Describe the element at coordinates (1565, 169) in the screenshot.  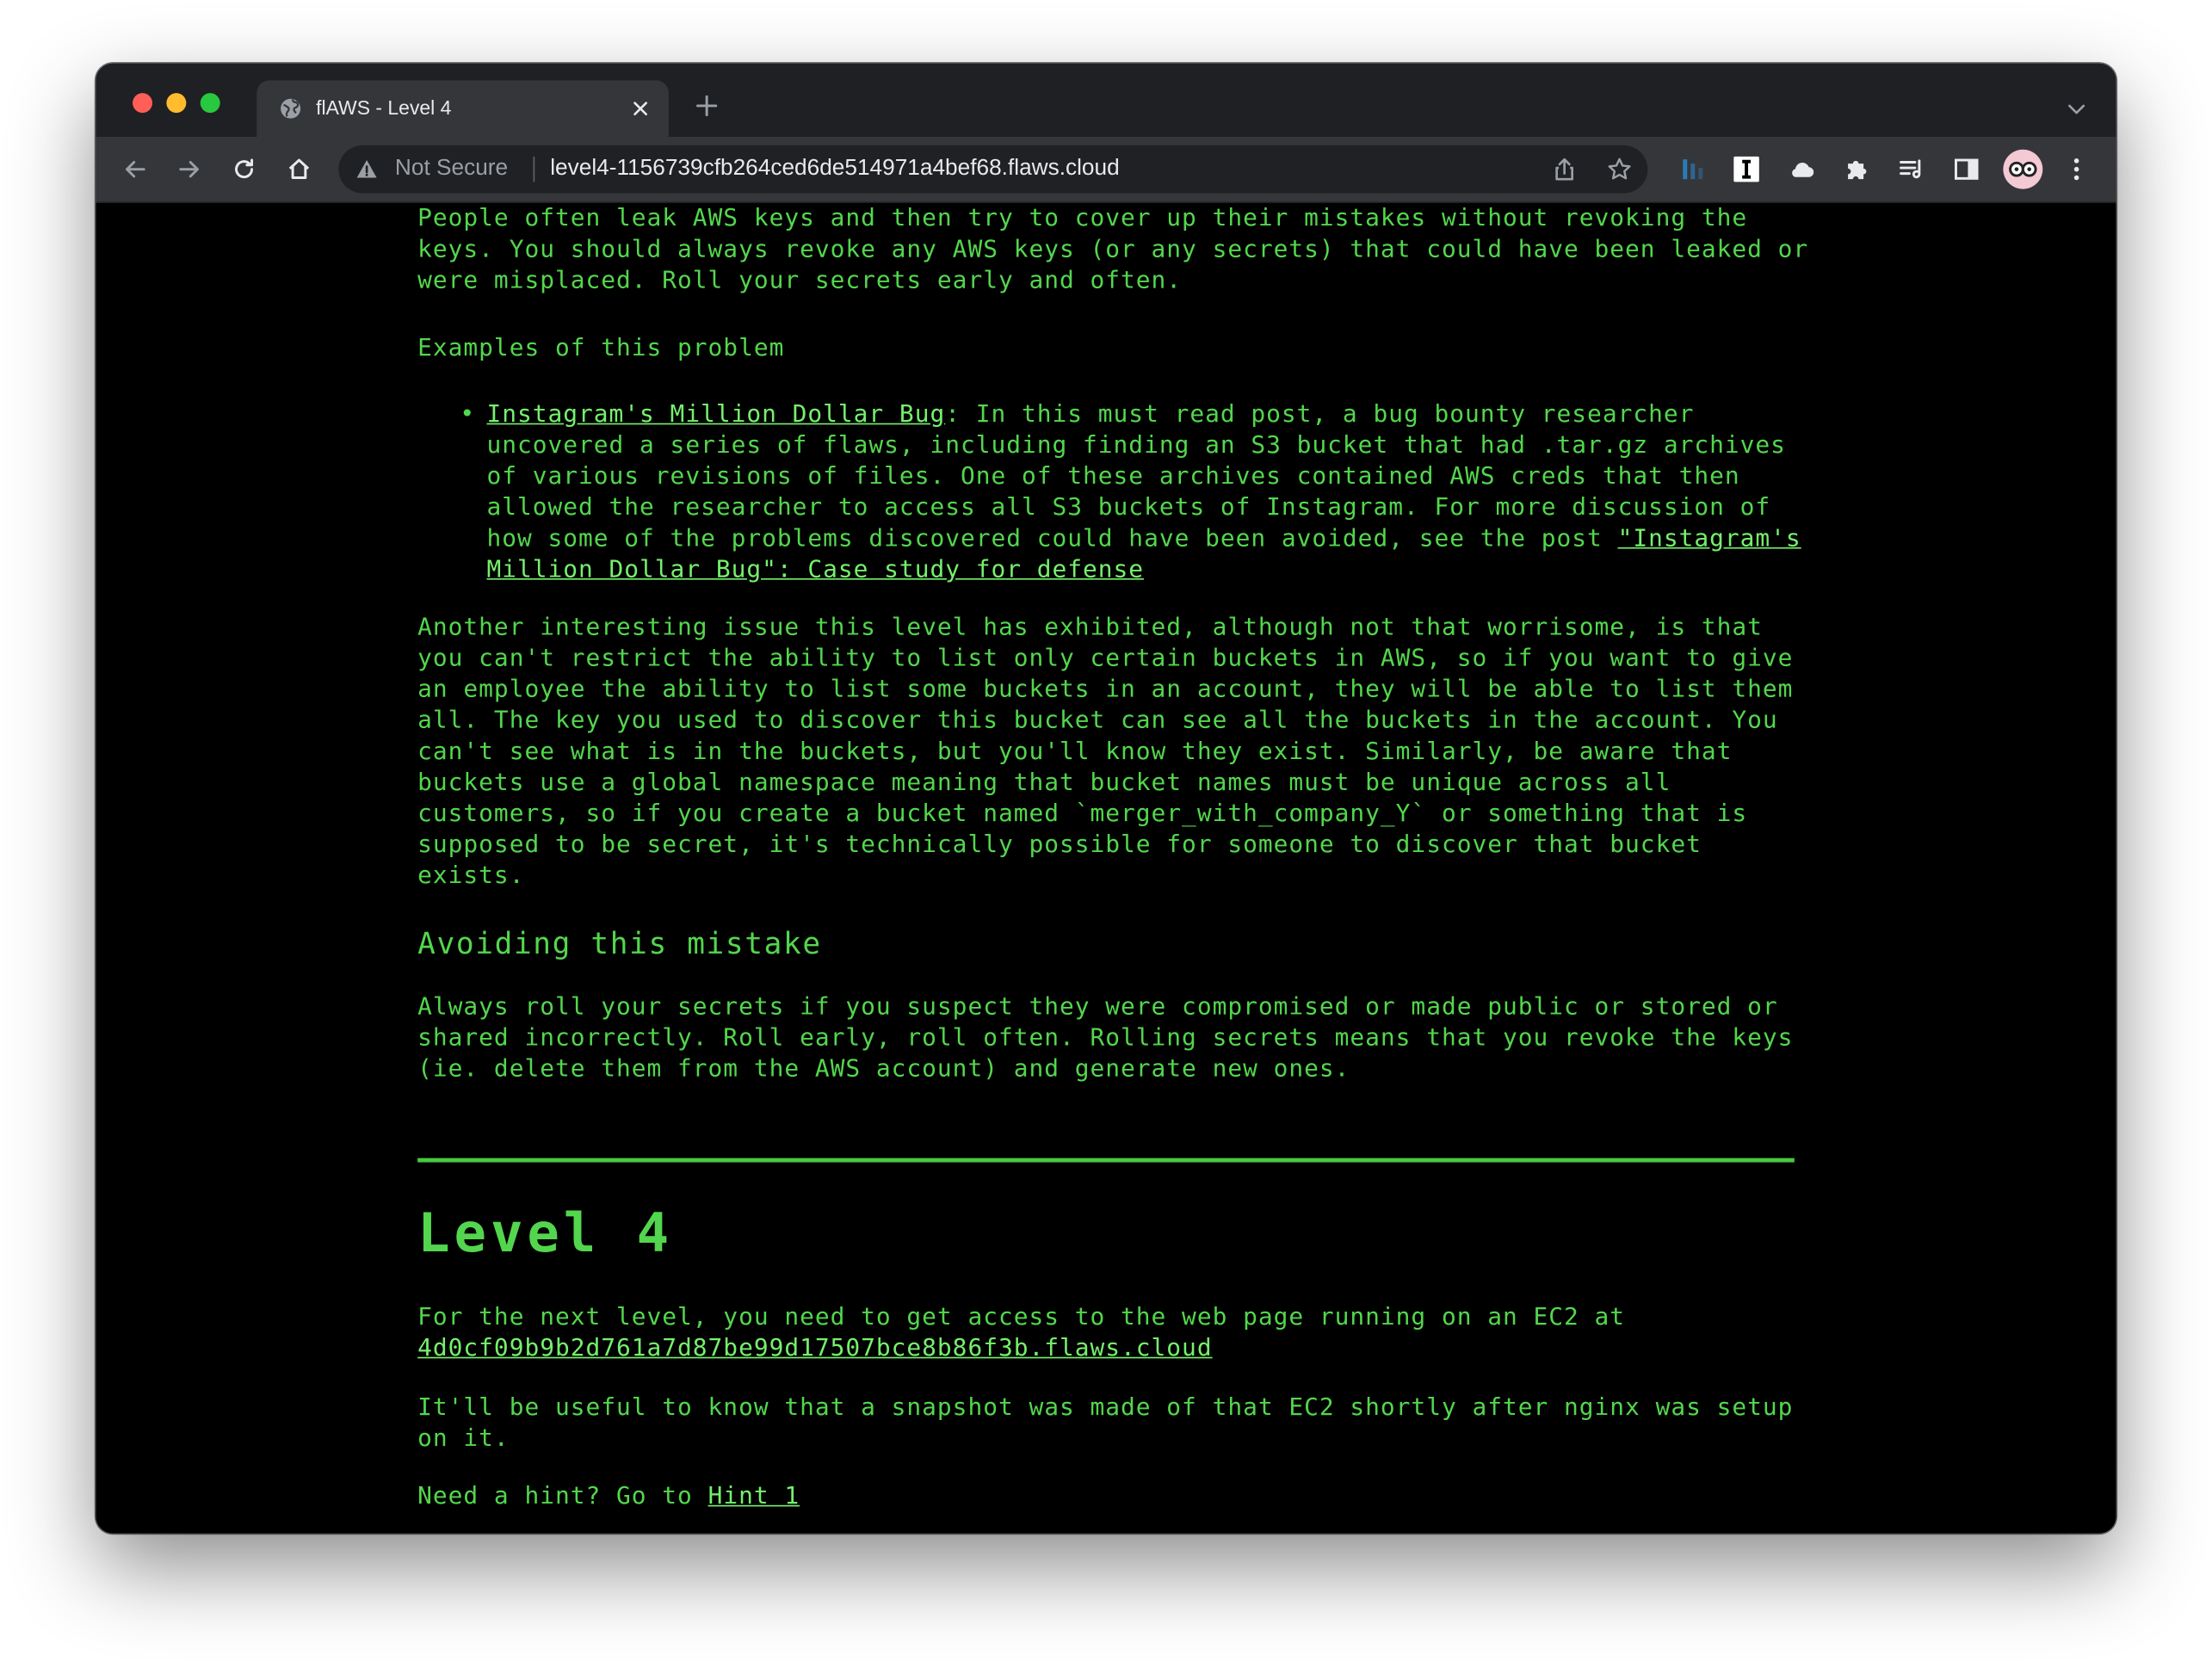
I see `share-icon` at that location.